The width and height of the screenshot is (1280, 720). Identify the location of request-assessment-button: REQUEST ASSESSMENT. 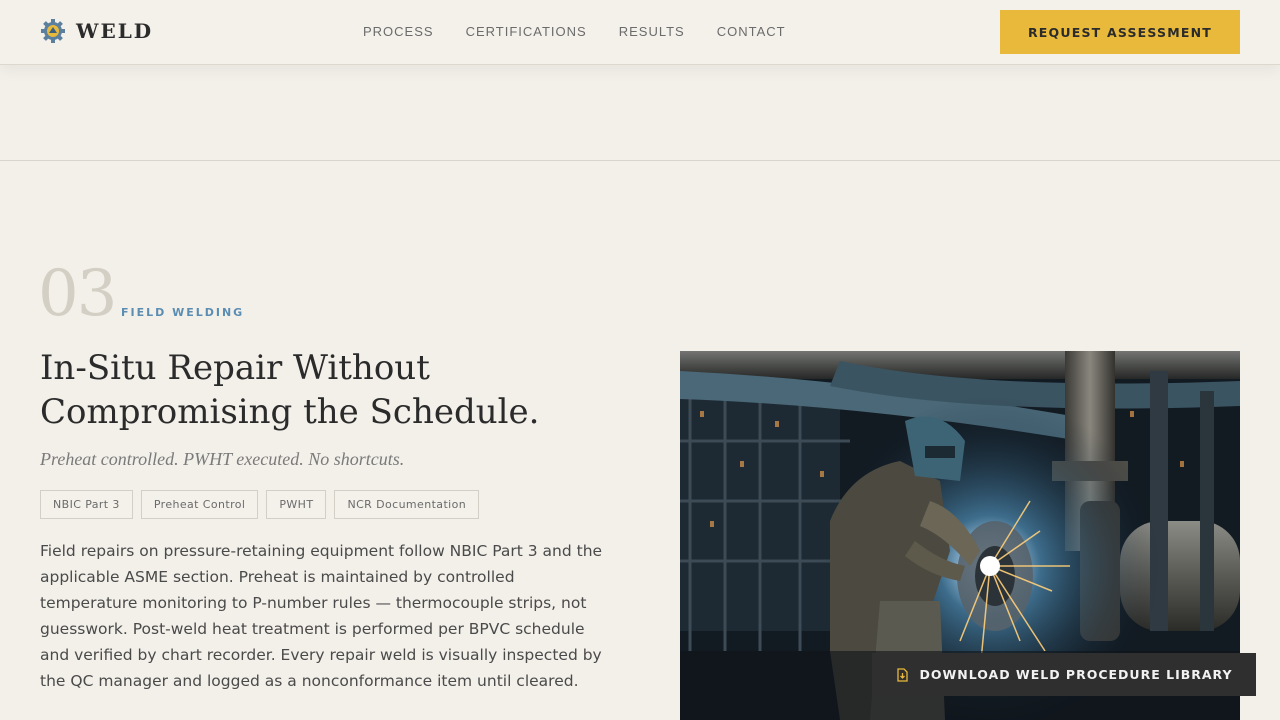
(1120, 32).